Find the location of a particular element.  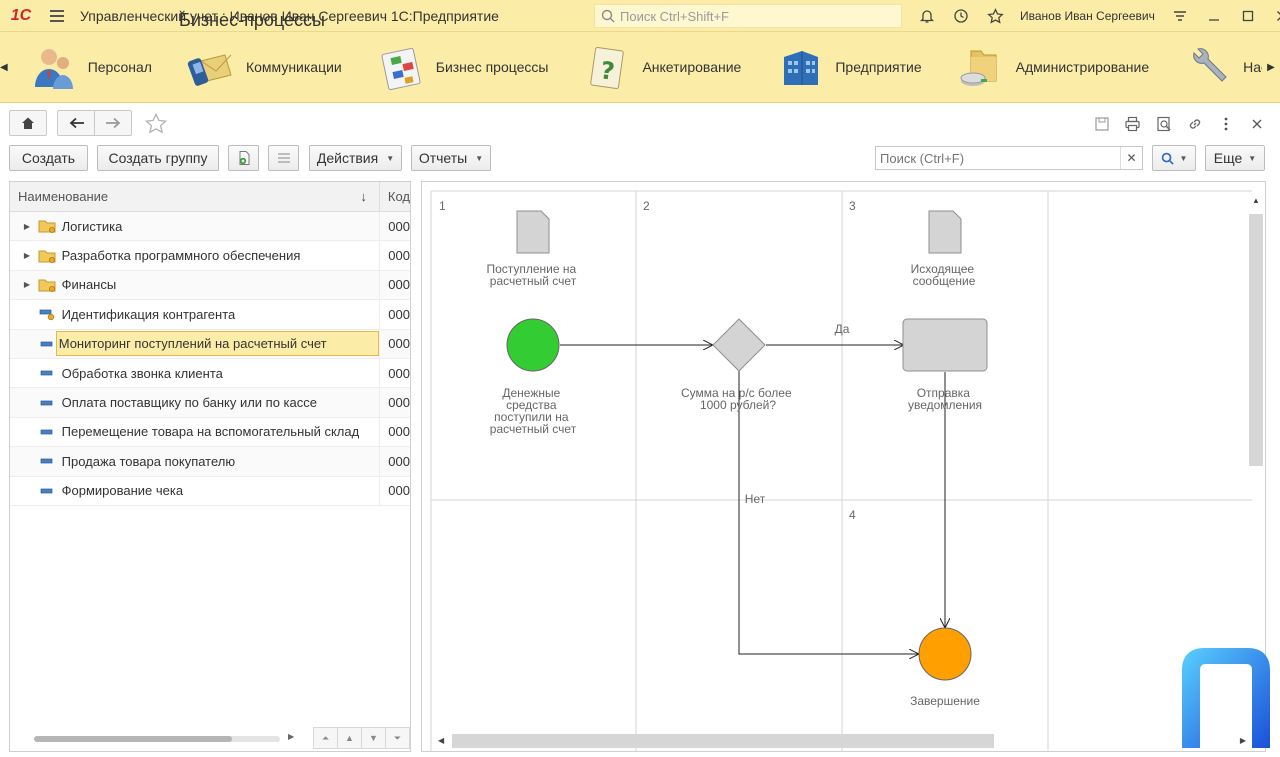

back-button is located at coordinates (76, 123).